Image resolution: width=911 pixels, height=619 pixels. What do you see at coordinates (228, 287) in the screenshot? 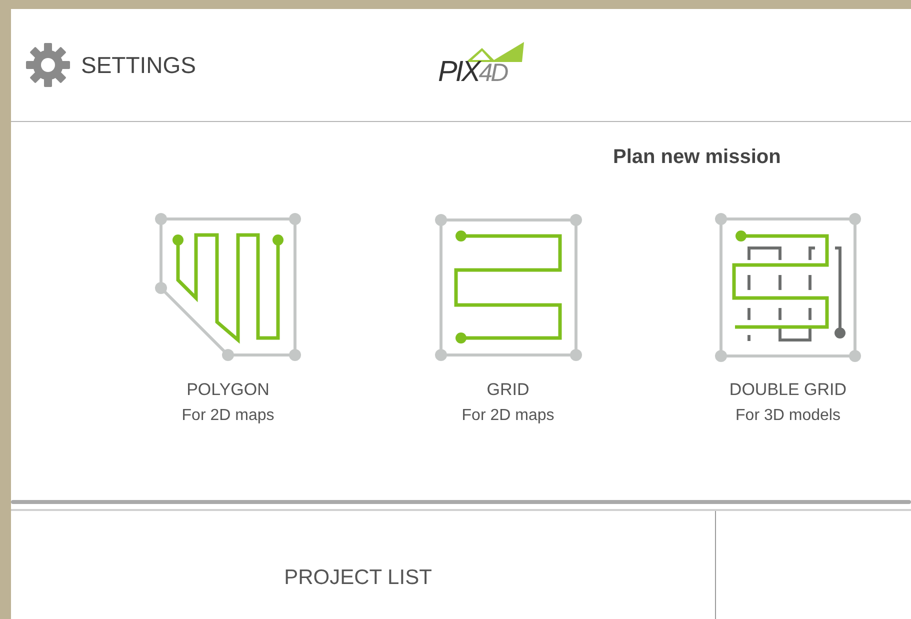
I see `polygon-route-icon` at bounding box center [228, 287].